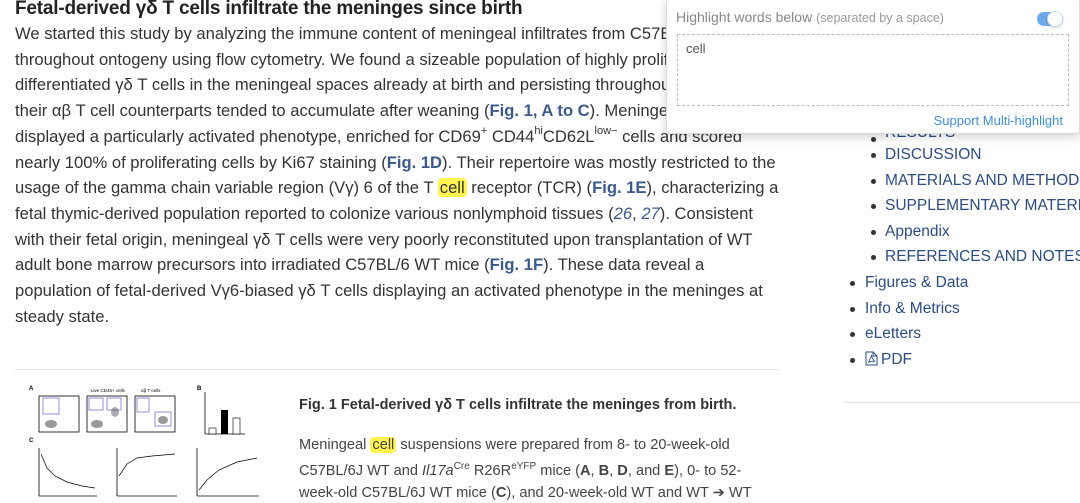  What do you see at coordinates (604, 470) in the screenshot?
I see `panel-ref: B` at bounding box center [604, 470].